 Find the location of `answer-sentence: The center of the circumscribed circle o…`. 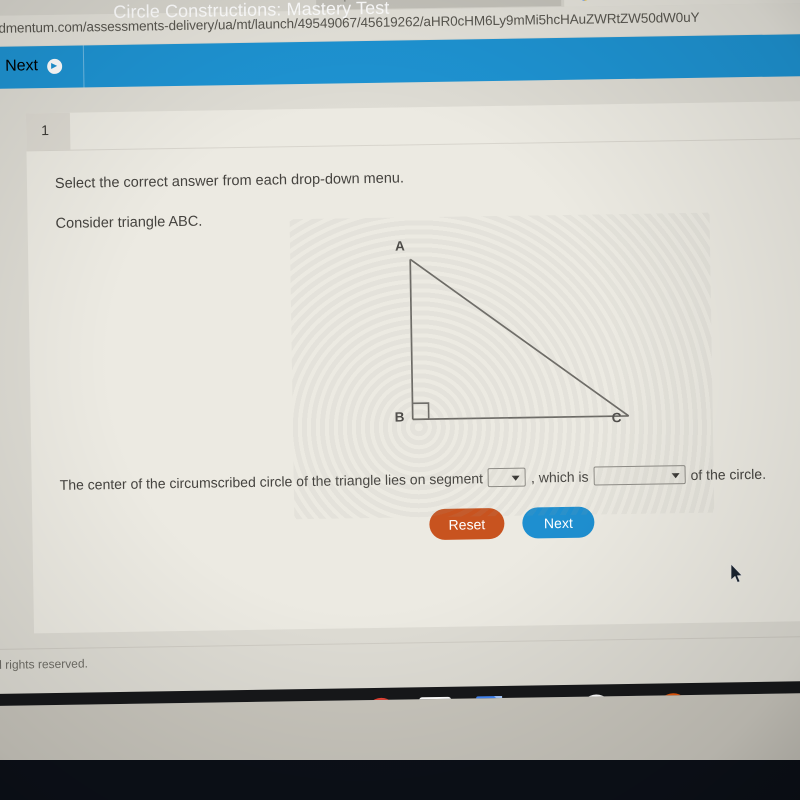

answer-sentence: The center of the circumscribed circle o… is located at coordinates (413, 479).